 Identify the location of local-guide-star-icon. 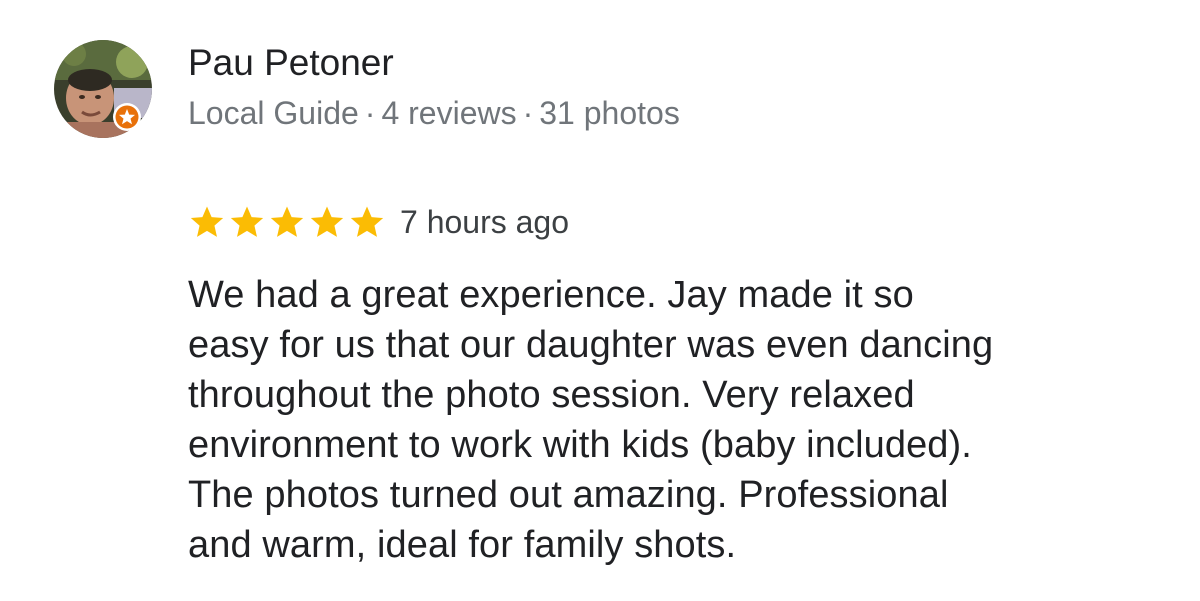
(127, 117).